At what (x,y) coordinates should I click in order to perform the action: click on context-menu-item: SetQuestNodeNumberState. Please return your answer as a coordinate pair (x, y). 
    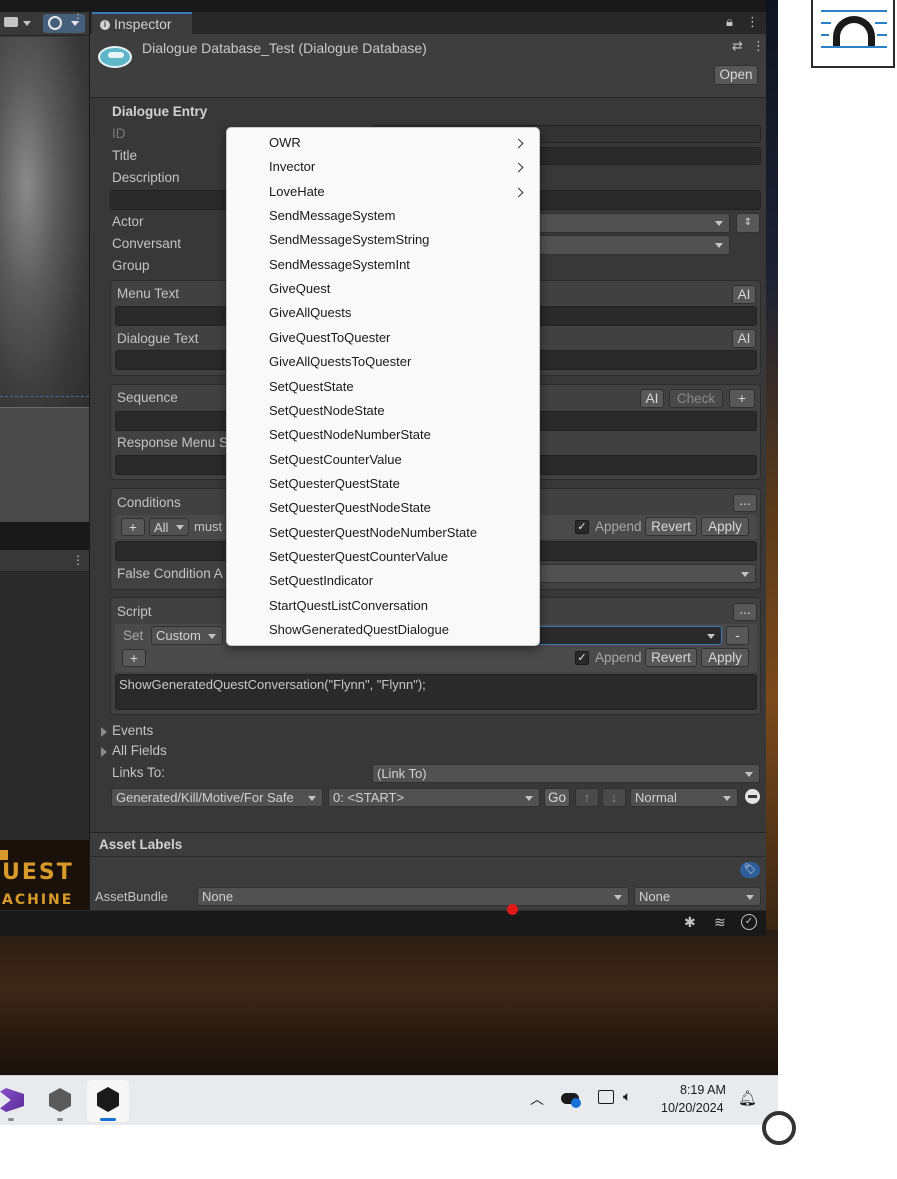
    Looking at the image, I should click on (350, 434).